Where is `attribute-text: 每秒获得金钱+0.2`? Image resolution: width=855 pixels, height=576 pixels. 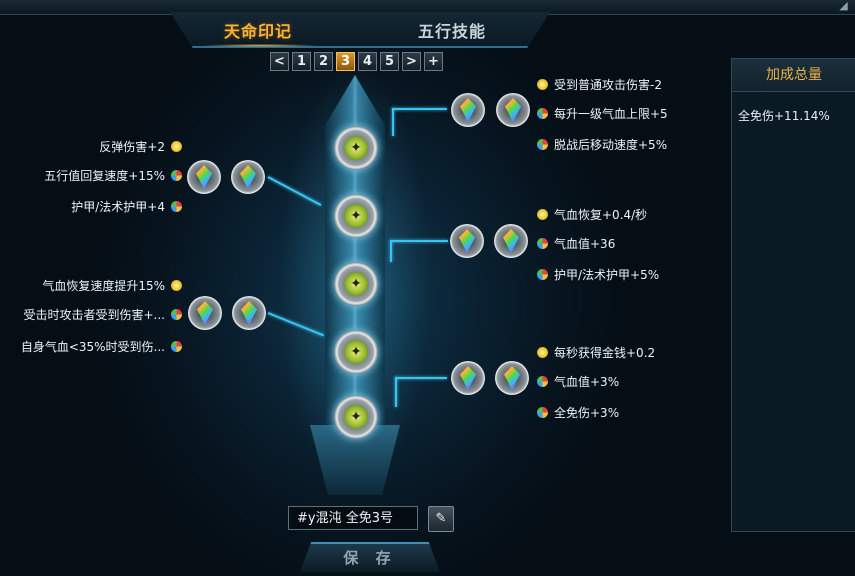
attribute-text: 每秒获得金钱+0.2 is located at coordinates (605, 353).